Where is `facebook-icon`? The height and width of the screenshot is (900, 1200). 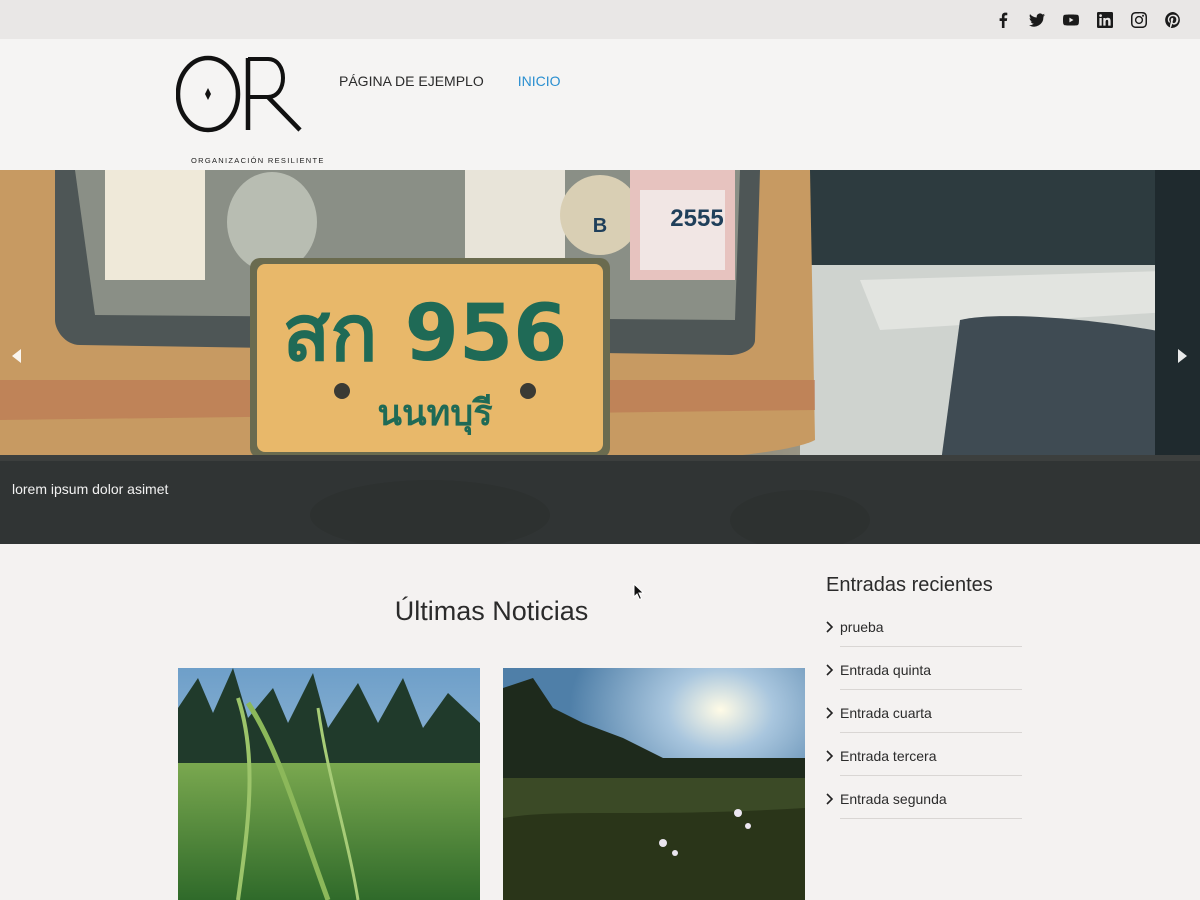 facebook-icon is located at coordinates (1003, 20).